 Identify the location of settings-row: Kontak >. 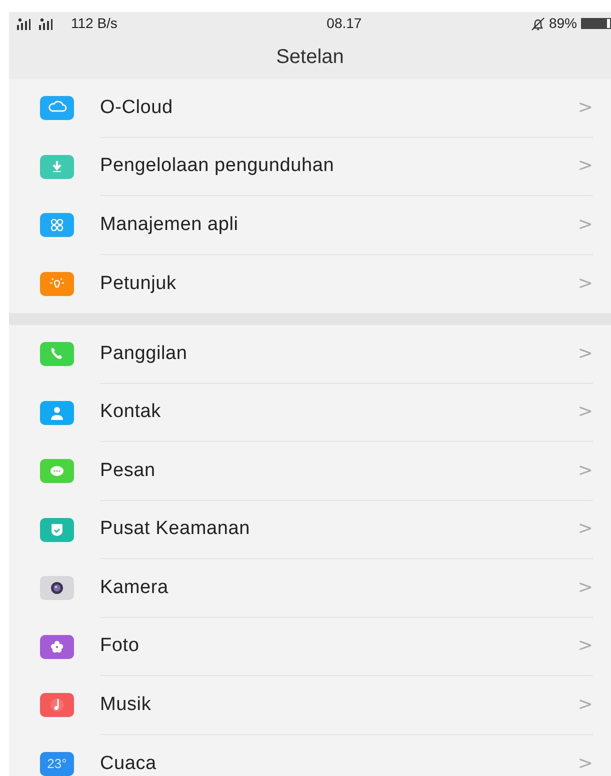
(310, 413).